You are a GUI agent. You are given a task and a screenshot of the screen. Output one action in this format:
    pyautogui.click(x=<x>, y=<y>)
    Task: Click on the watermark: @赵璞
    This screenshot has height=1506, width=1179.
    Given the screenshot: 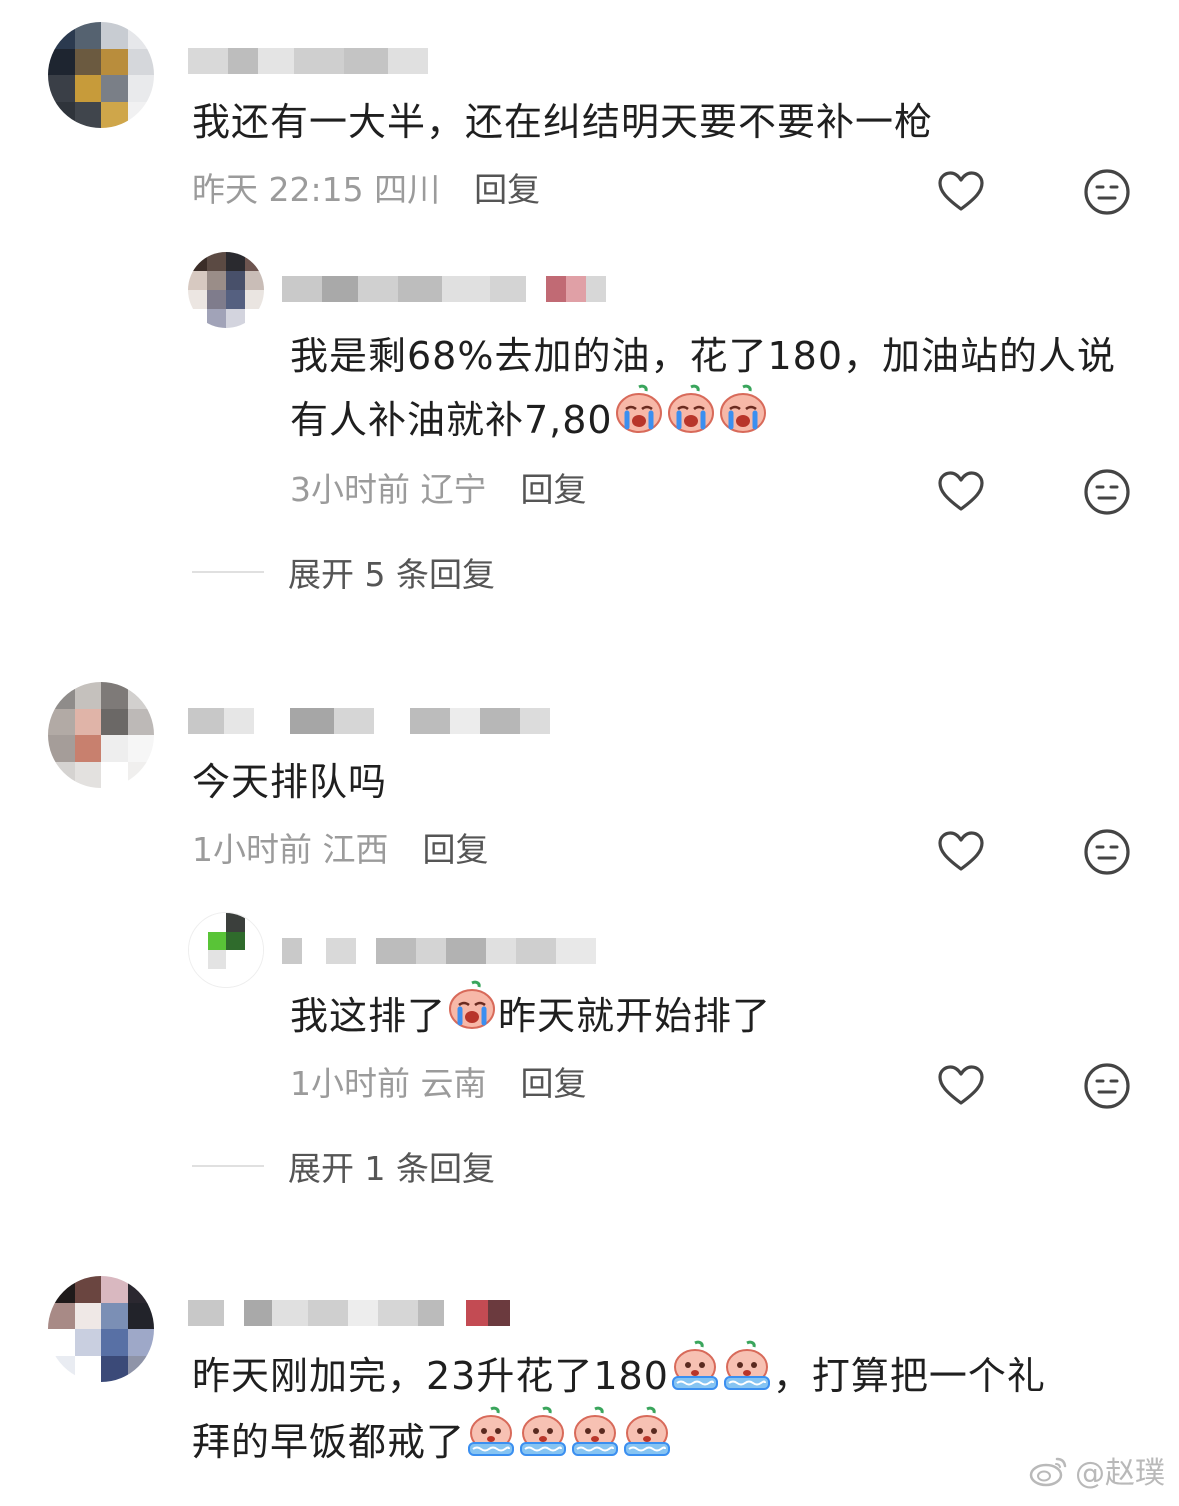 What is the action you would take?
    pyautogui.click(x=1097, y=1470)
    